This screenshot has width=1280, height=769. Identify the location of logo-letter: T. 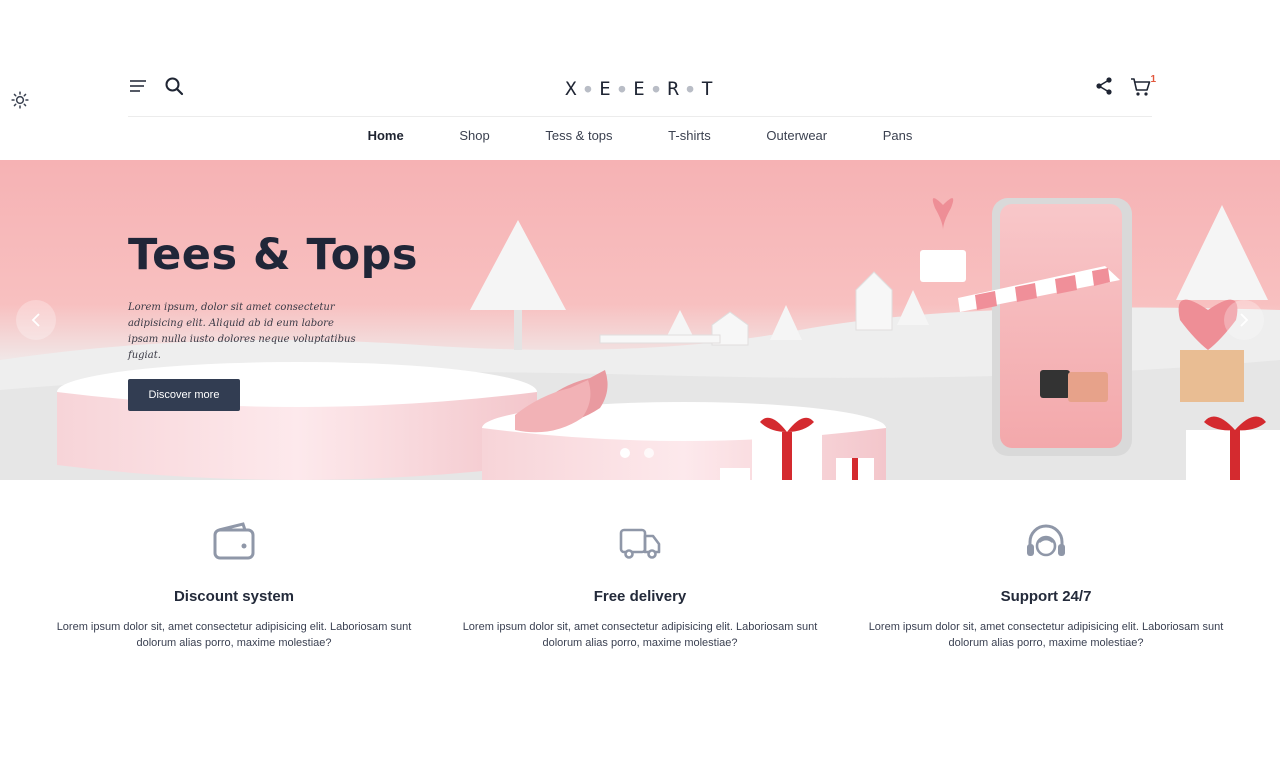
(708, 89).